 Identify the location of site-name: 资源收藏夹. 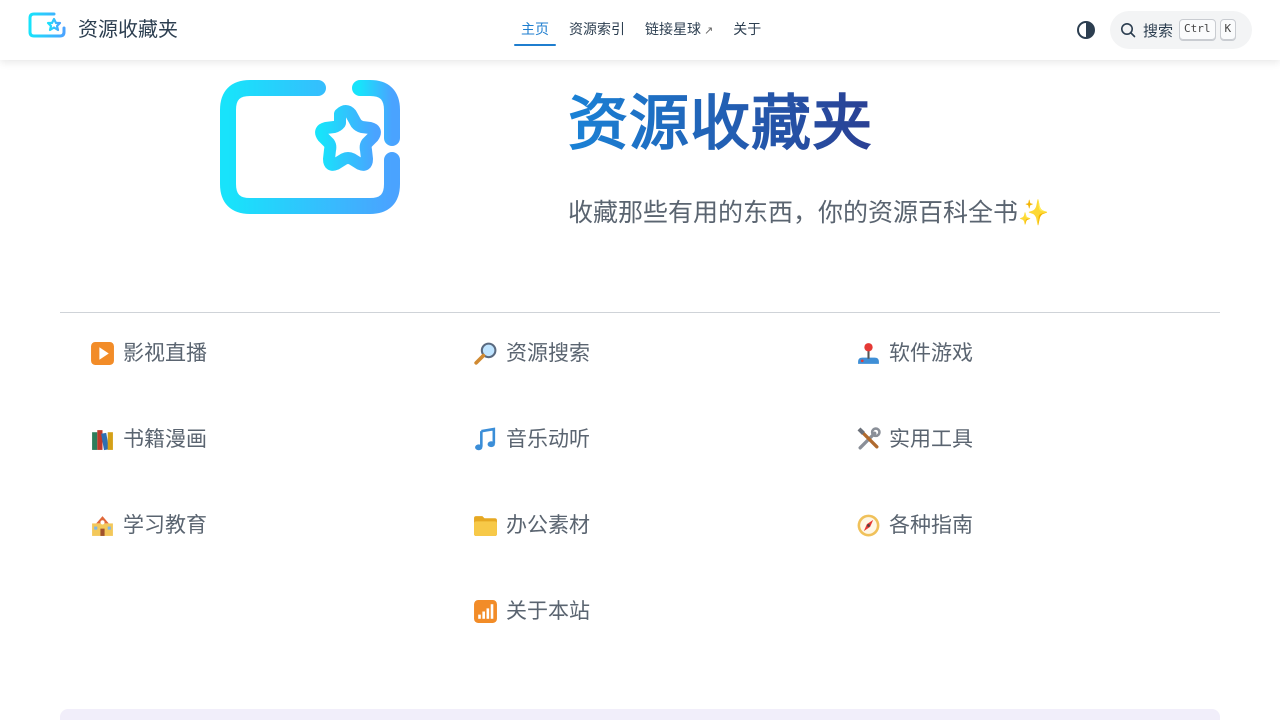
(128, 29).